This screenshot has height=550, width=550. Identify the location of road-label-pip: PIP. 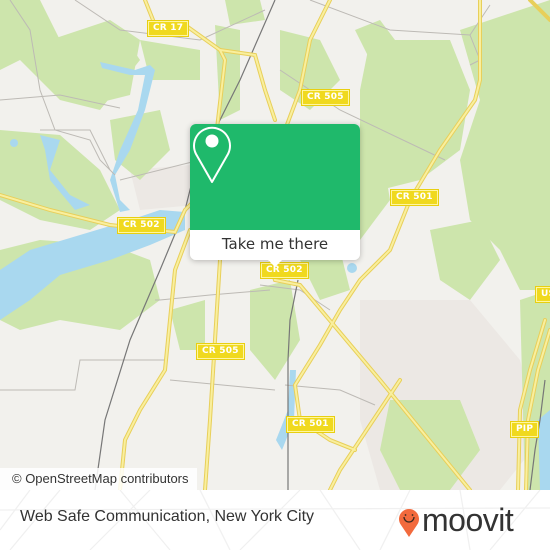
(524, 429).